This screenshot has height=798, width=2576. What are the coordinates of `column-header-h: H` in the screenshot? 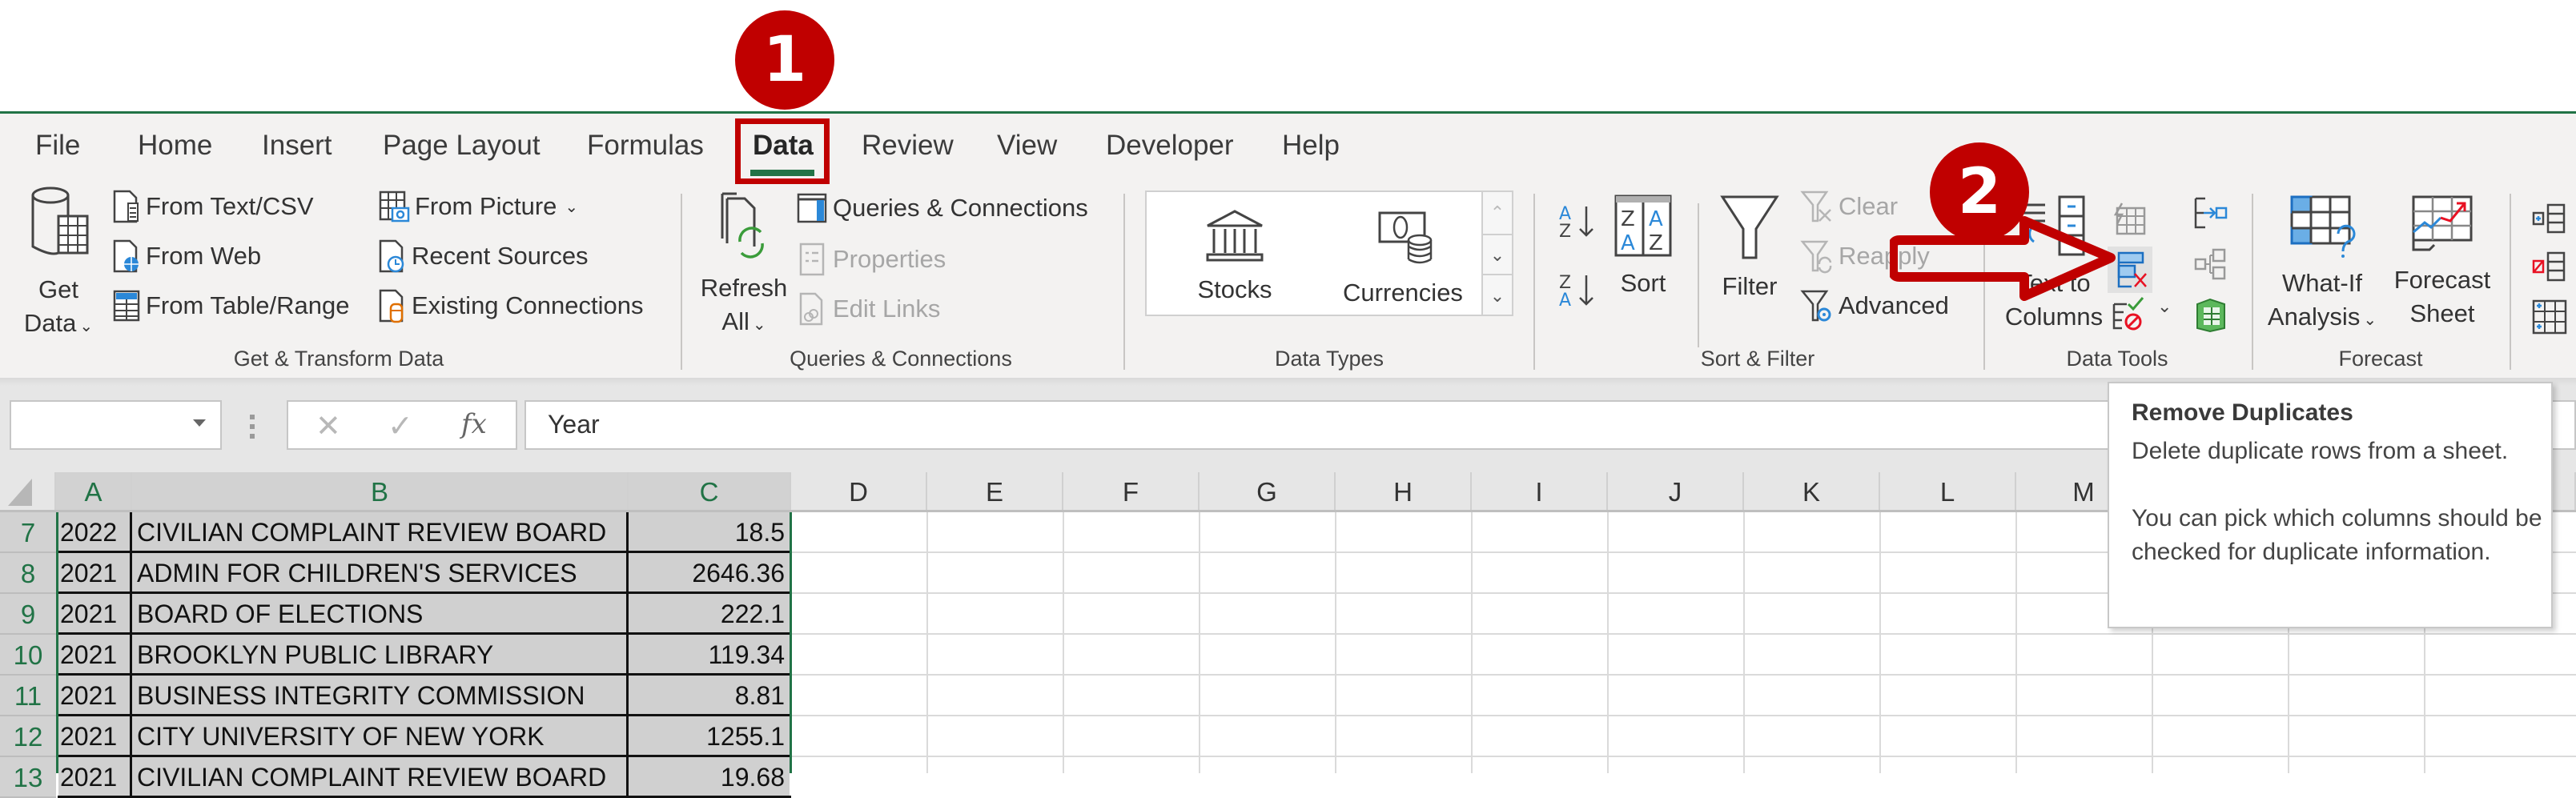 It's located at (1404, 491).